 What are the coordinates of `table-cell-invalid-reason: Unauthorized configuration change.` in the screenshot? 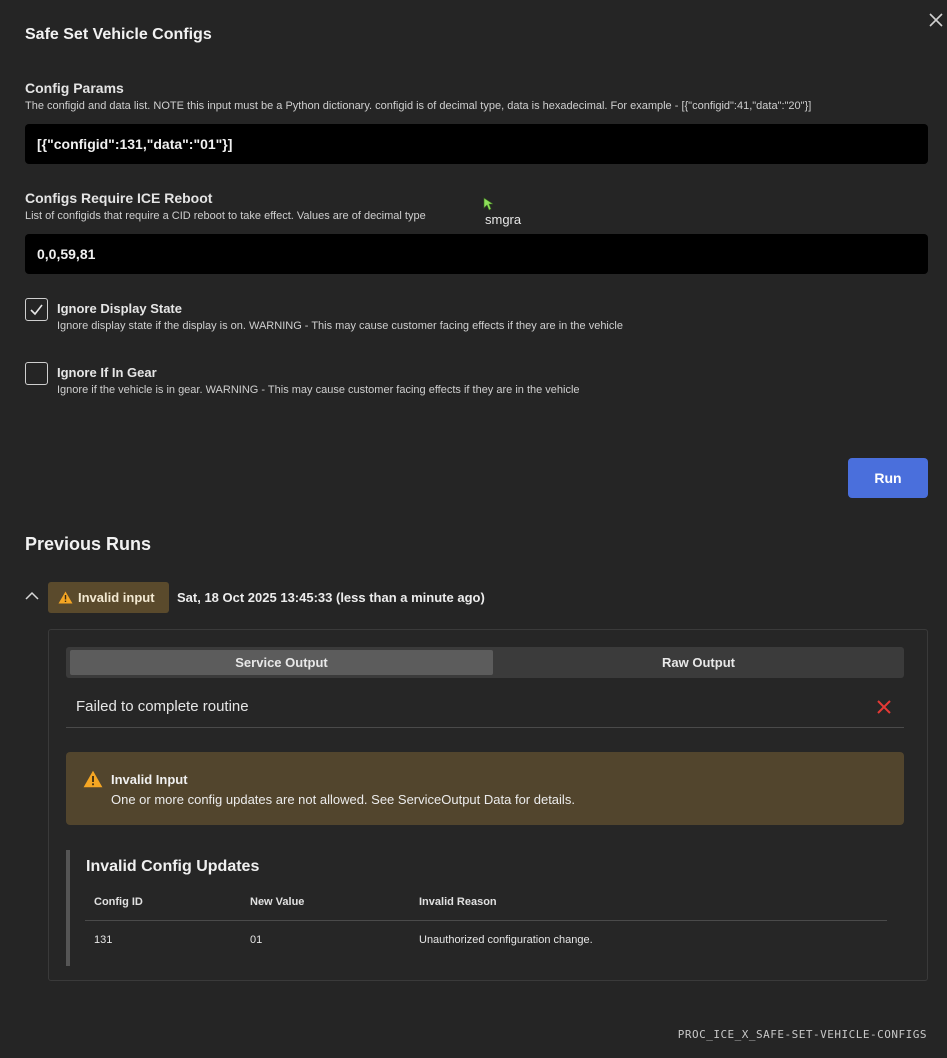 It's located at (506, 940).